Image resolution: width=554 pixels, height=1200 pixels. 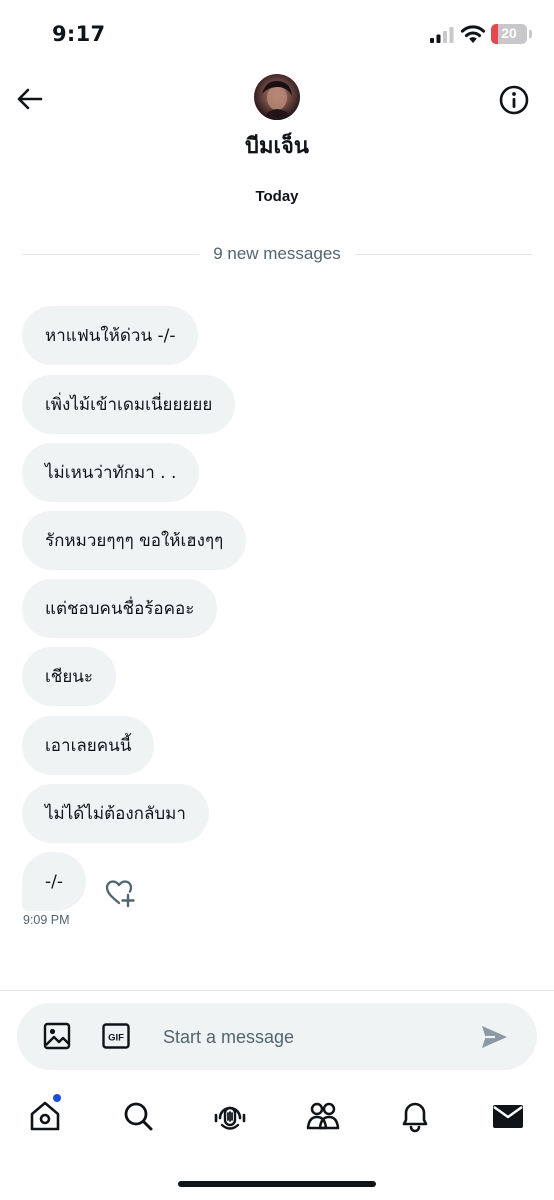 What do you see at coordinates (129, 404) in the screenshot?
I see `message-bubble: เพิ่งไม้เข้าเดมเนี่ยยยยย` at bounding box center [129, 404].